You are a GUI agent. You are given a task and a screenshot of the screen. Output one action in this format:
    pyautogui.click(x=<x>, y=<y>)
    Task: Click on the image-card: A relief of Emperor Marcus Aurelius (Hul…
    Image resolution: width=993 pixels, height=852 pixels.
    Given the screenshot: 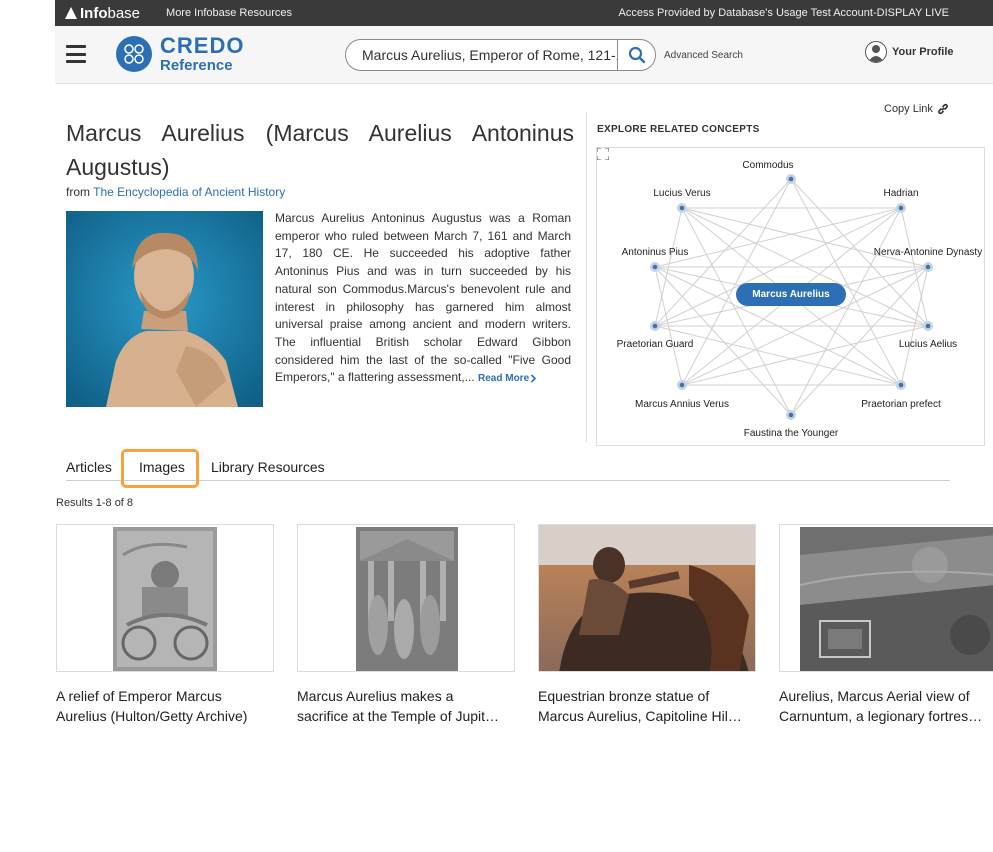 What is the action you would take?
    pyautogui.click(x=165, y=625)
    